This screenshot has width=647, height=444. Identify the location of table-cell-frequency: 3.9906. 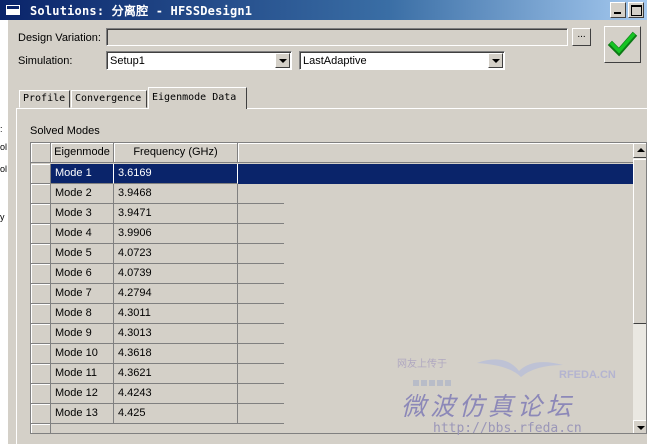
(176, 234).